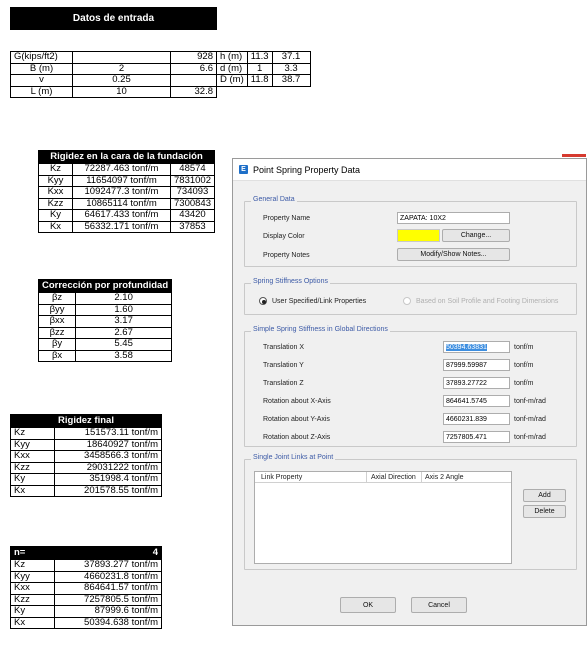  I want to click on n-row-value: 37893.277 tonf/m, so click(108, 565).